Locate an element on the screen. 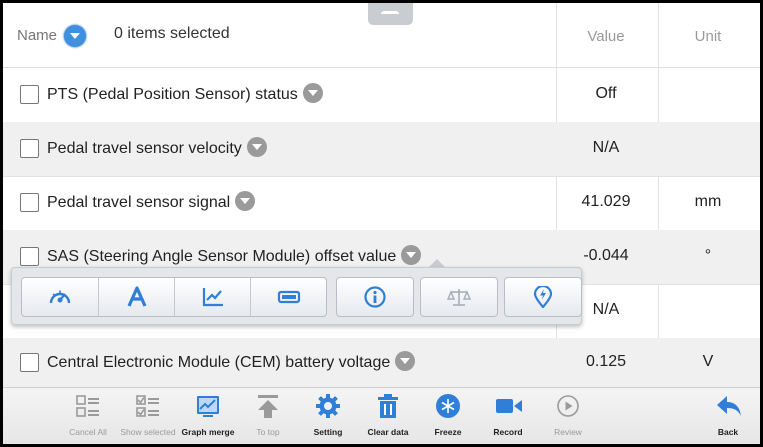 This screenshot has height=447, width=763. display-mode-popup is located at coordinates (296, 296).